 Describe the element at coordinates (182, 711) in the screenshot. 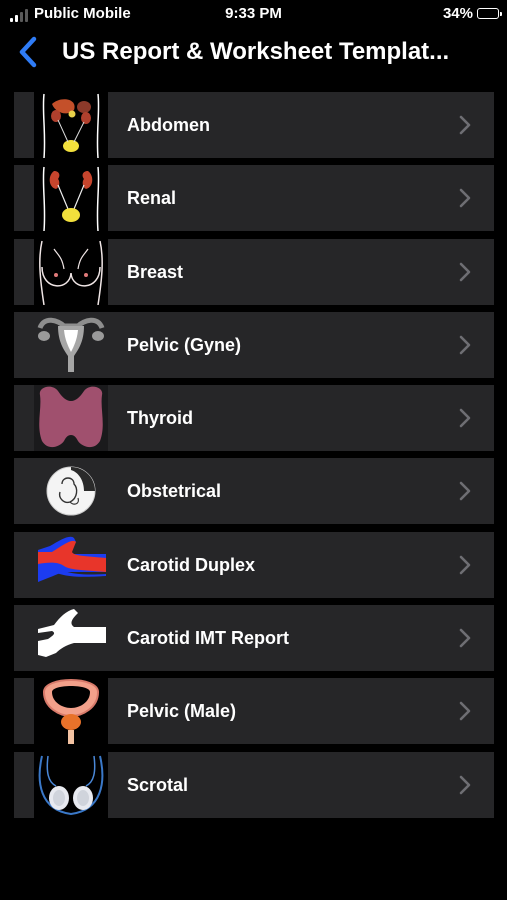

I see `list-item-label: Pelvic (Male)` at that location.